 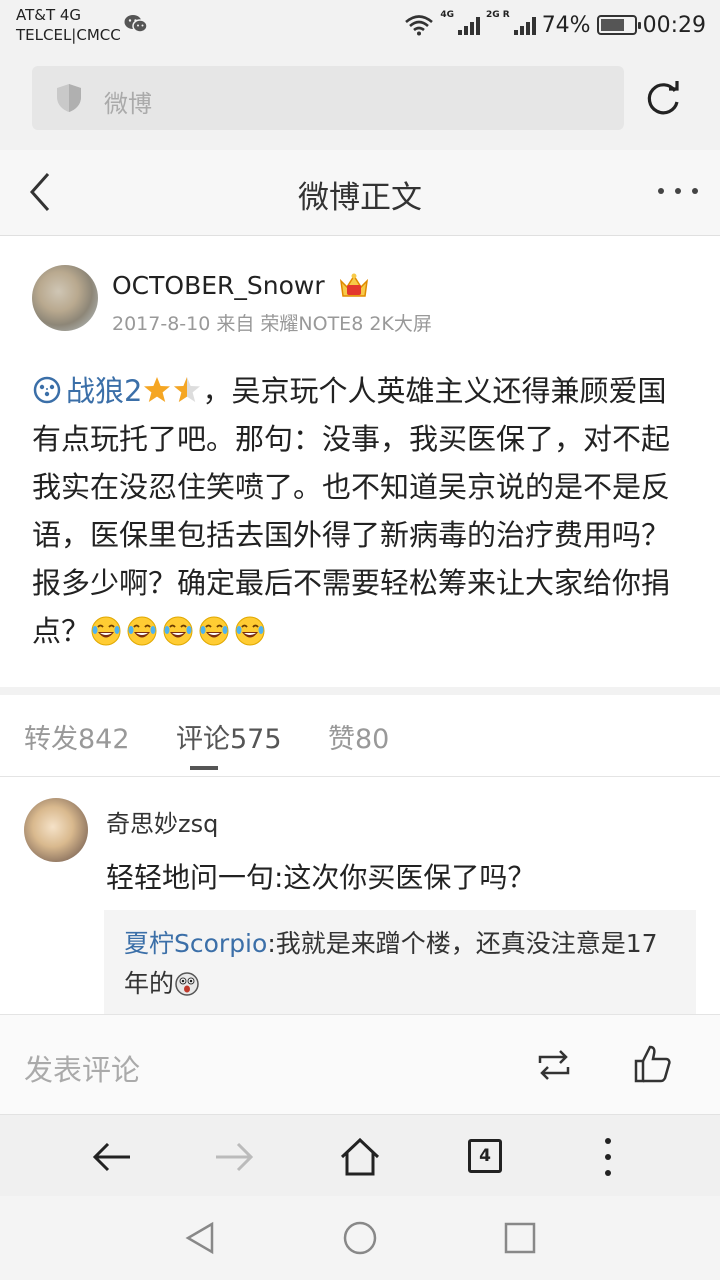 I want to click on system-nav-bar, so click(x=360, y=1238).